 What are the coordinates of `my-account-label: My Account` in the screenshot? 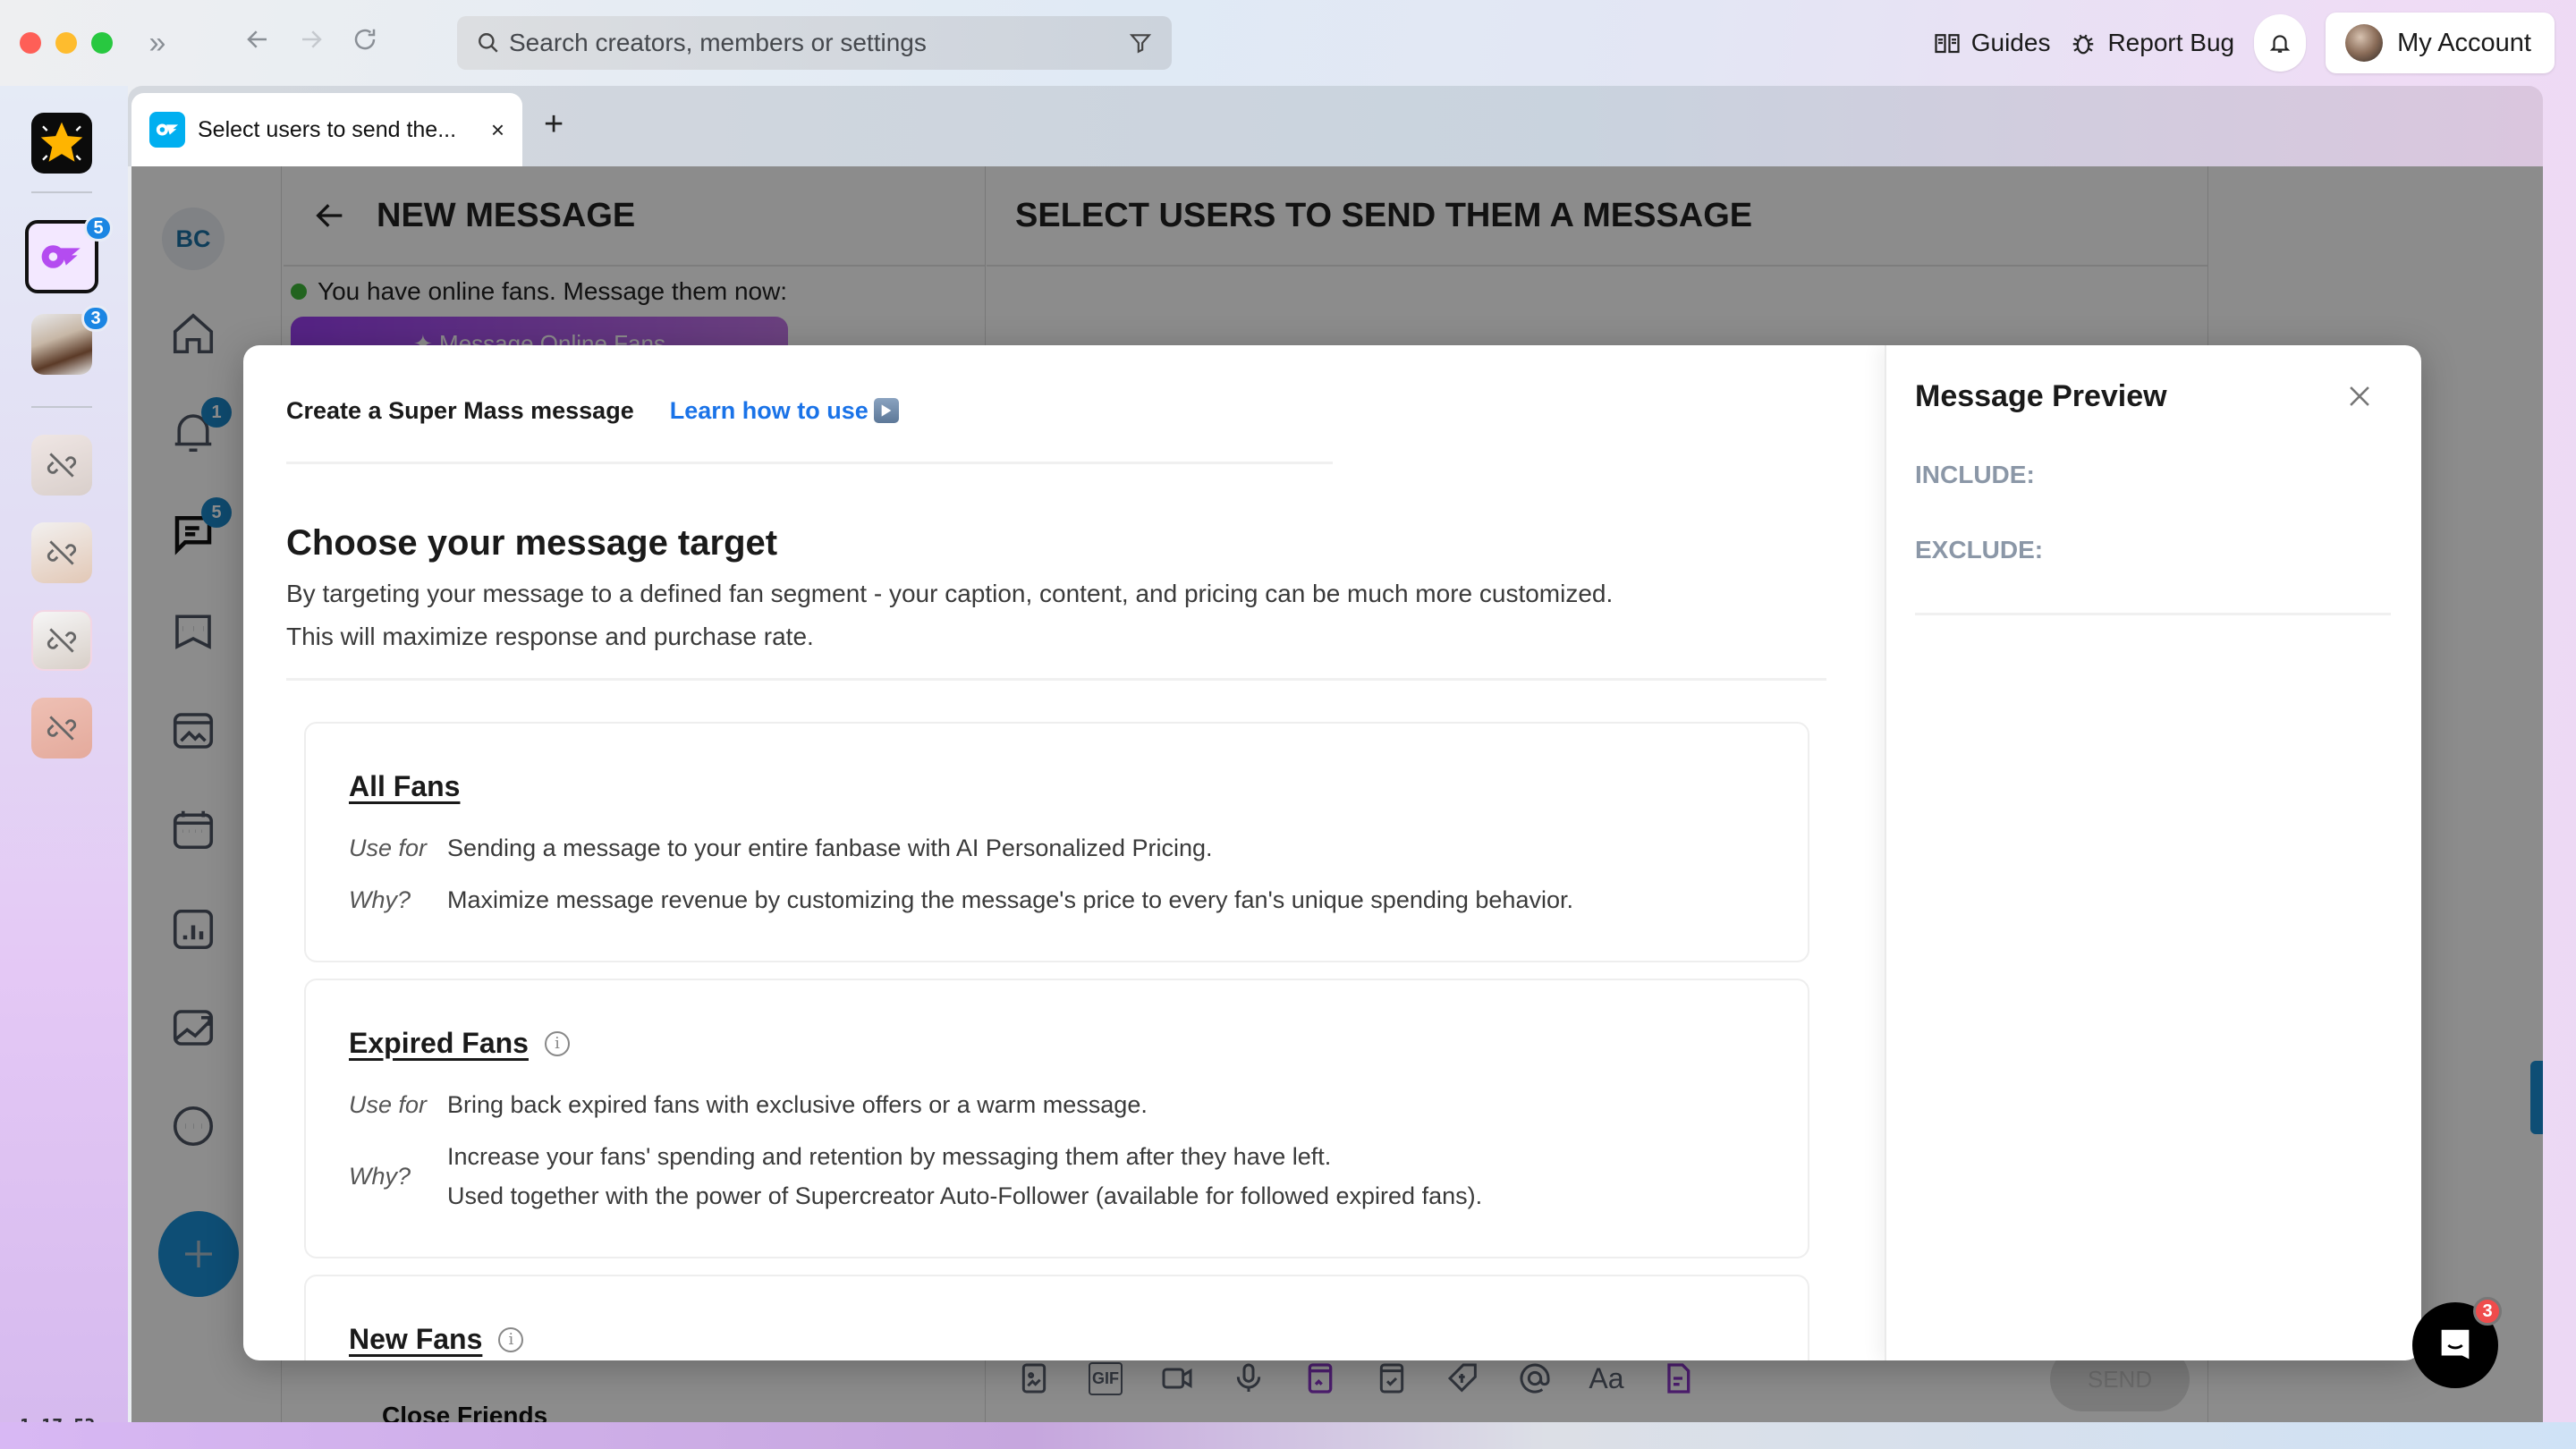 It's located at (2464, 42).